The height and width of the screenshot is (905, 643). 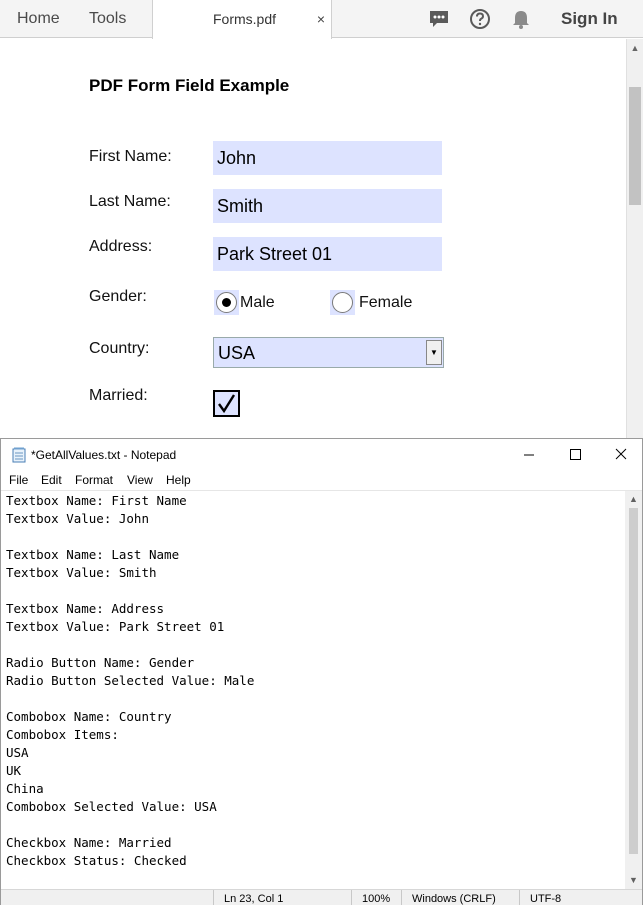 I want to click on gender-radio-female, so click(x=342, y=302).